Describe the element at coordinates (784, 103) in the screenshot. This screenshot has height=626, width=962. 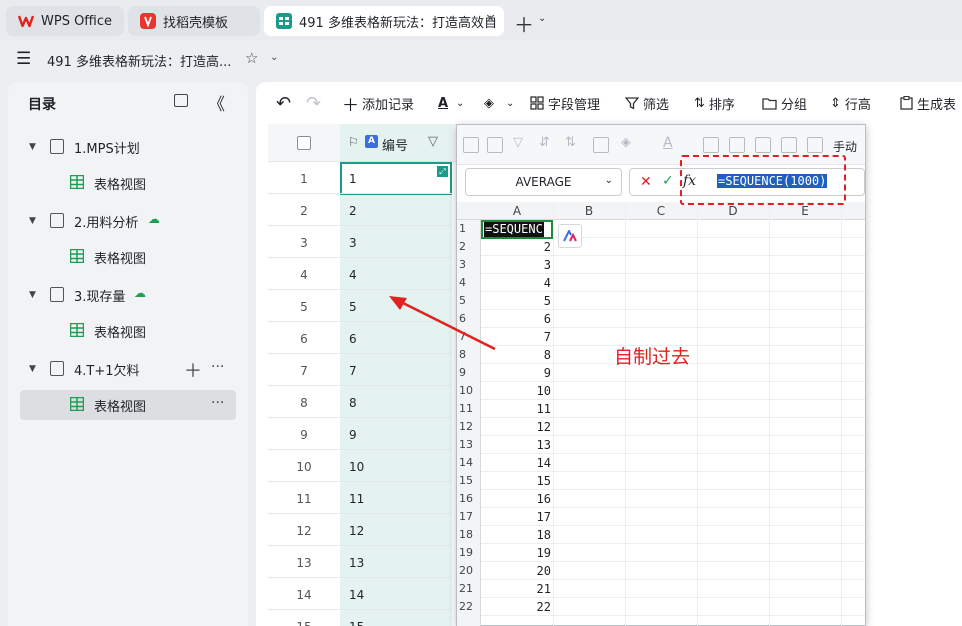
I see `group-button: 分组` at that location.